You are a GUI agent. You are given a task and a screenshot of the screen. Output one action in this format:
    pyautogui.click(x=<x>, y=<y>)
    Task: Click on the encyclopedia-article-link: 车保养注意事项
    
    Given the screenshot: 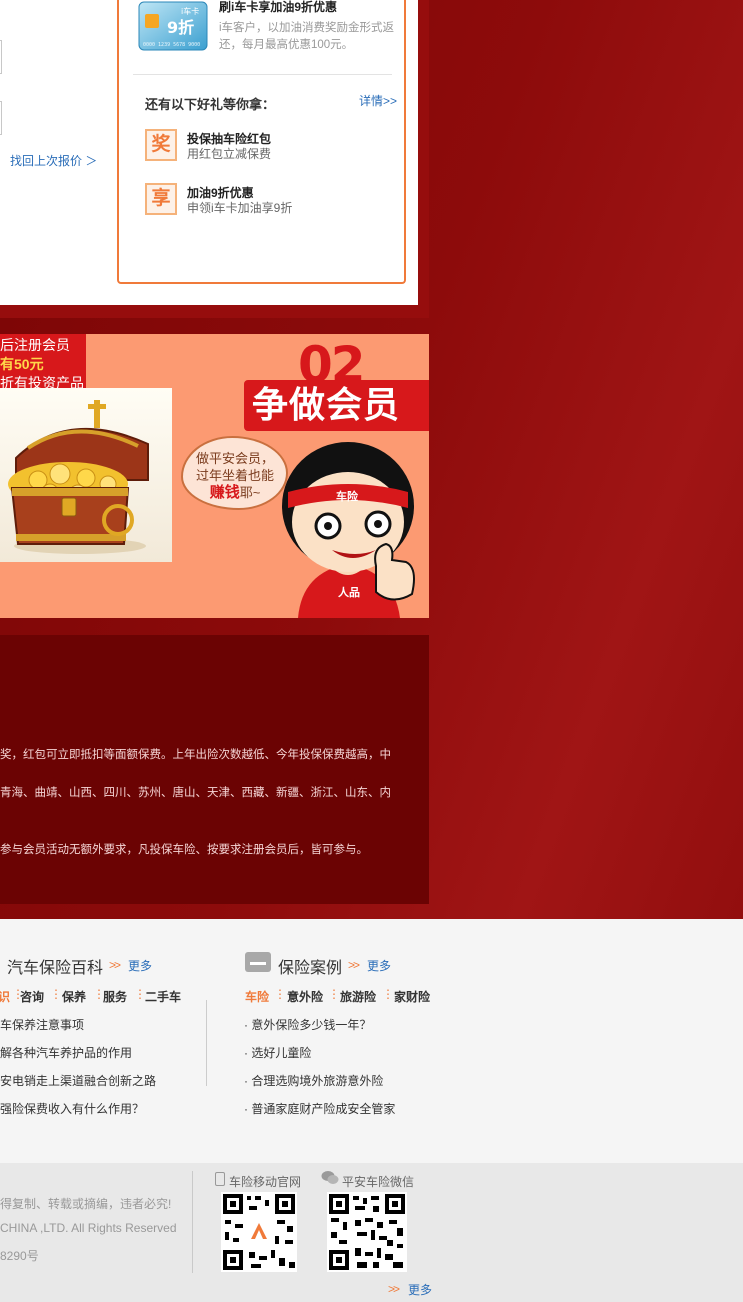 What is the action you would take?
    pyautogui.click(x=42, y=1024)
    